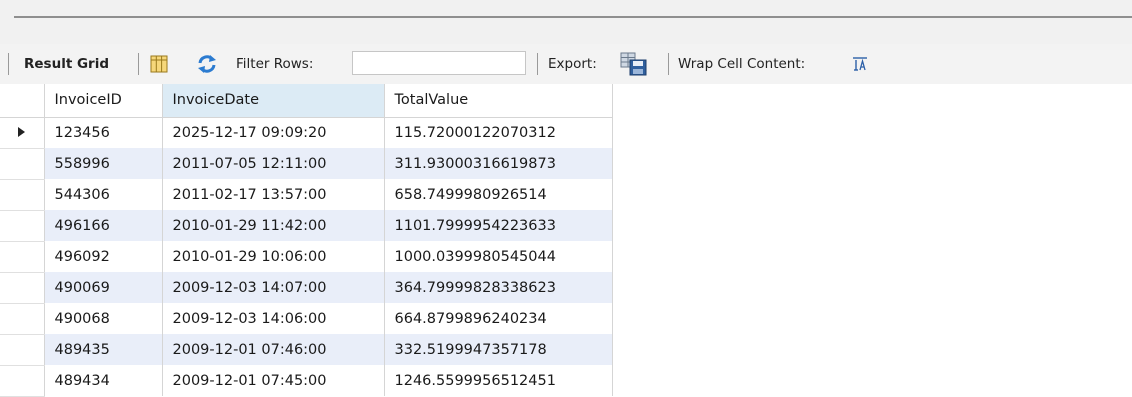  Describe the element at coordinates (498, 132) in the screenshot. I see `cell-totalvalue: 115.72000122070312` at that location.